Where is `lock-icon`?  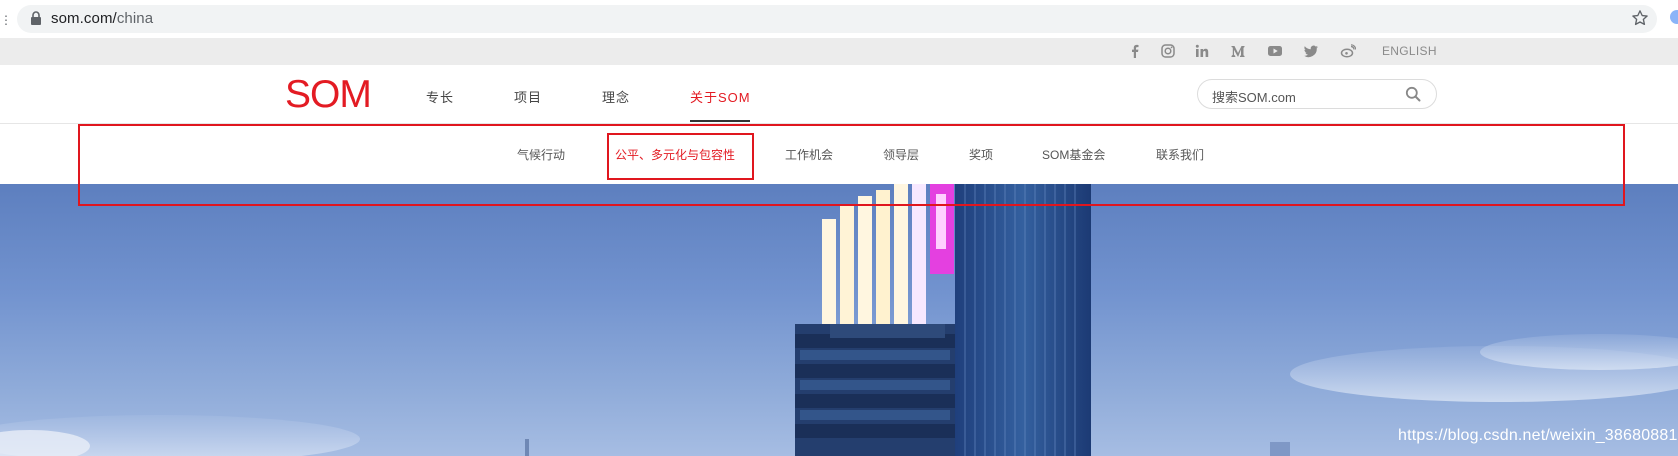 lock-icon is located at coordinates (36, 18).